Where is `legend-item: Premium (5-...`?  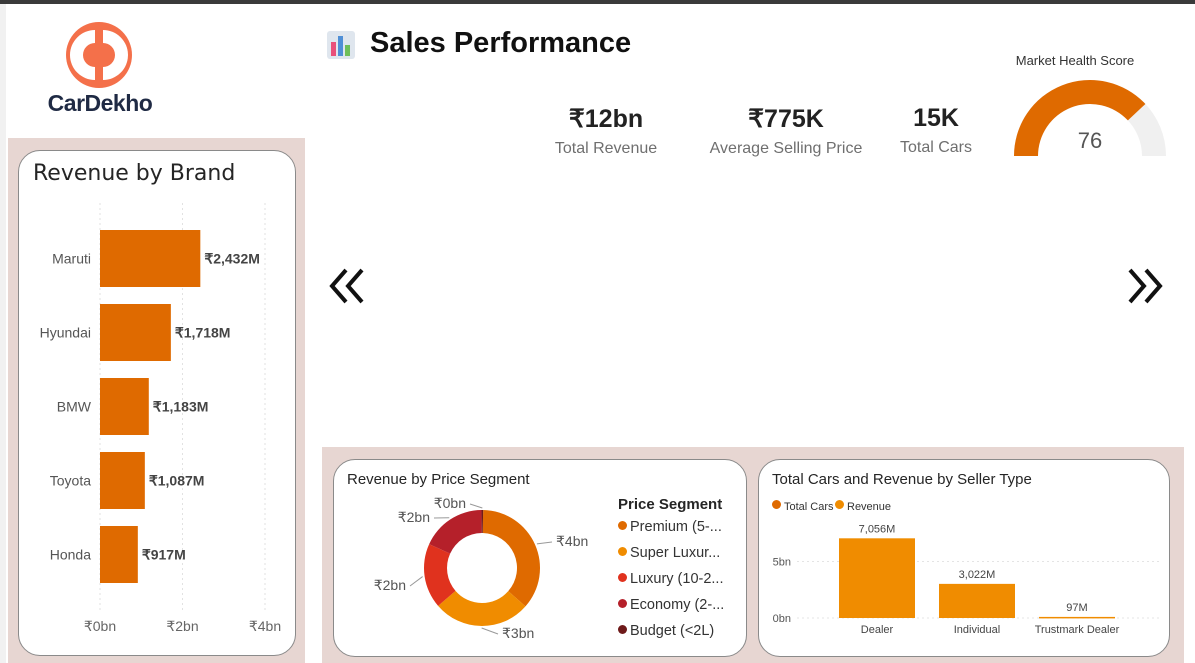 legend-item: Premium (5-... is located at coordinates (670, 527).